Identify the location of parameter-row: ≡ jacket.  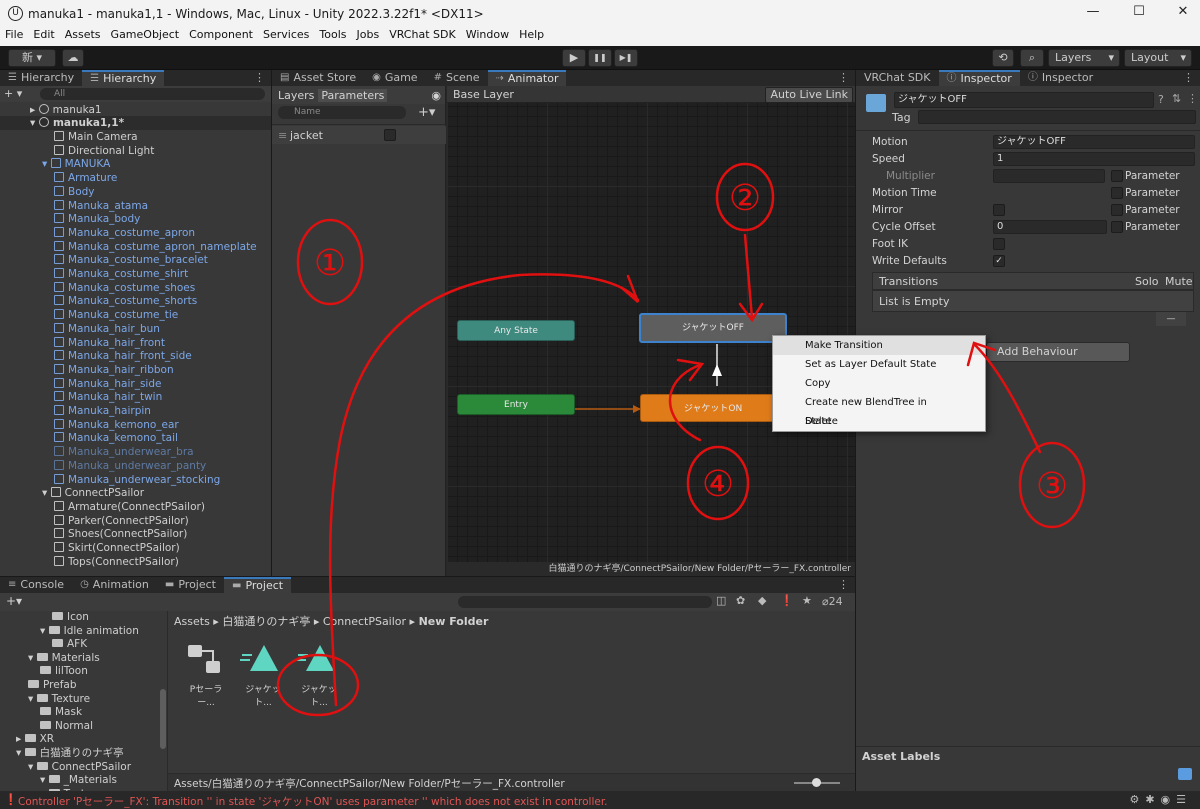
(359, 135).